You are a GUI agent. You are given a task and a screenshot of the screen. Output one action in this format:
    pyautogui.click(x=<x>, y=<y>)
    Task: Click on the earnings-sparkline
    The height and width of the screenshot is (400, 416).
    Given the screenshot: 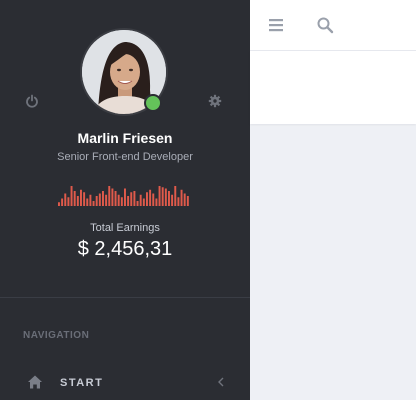 What is the action you would take?
    pyautogui.click(x=123, y=196)
    